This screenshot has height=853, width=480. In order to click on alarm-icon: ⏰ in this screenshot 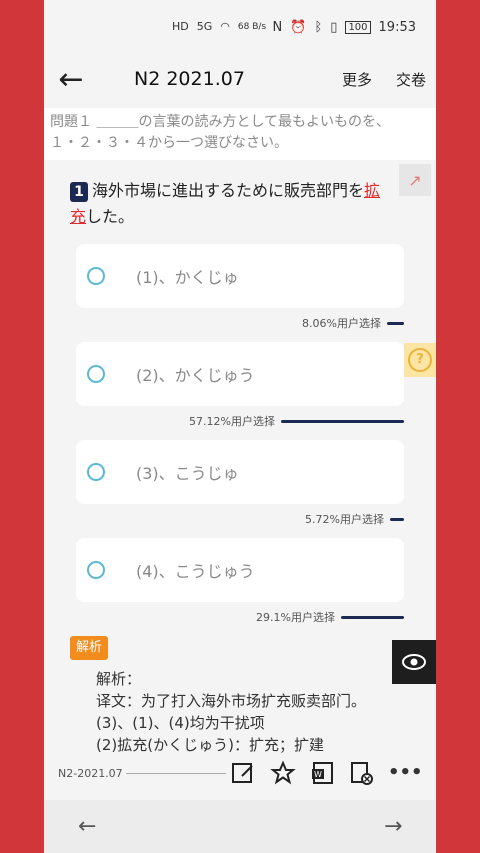, I will do `click(298, 27)`.